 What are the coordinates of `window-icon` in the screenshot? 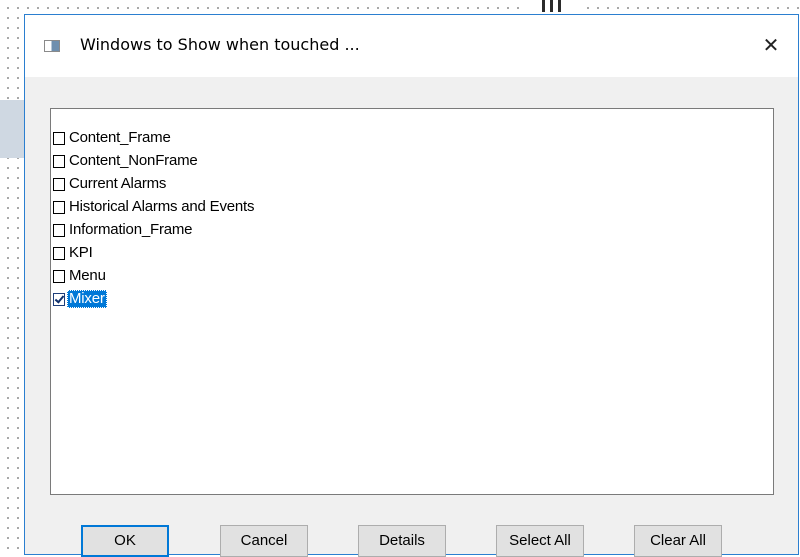 It's located at (52, 46).